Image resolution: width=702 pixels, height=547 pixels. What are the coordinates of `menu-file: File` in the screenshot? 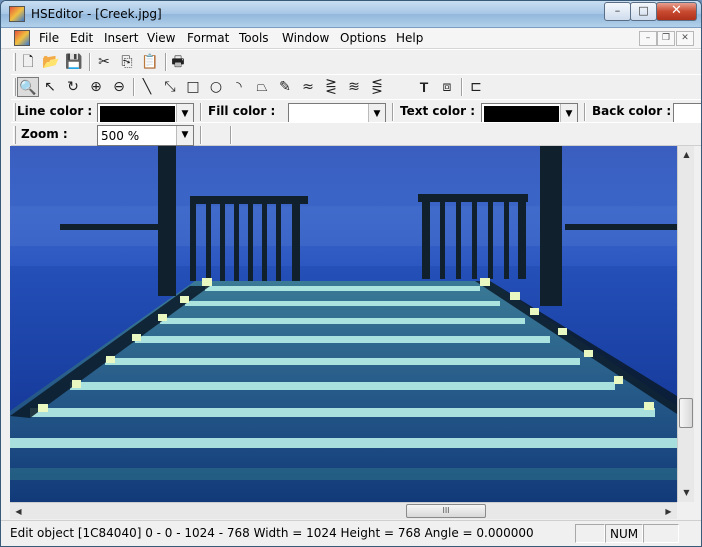 It's located at (49, 38).